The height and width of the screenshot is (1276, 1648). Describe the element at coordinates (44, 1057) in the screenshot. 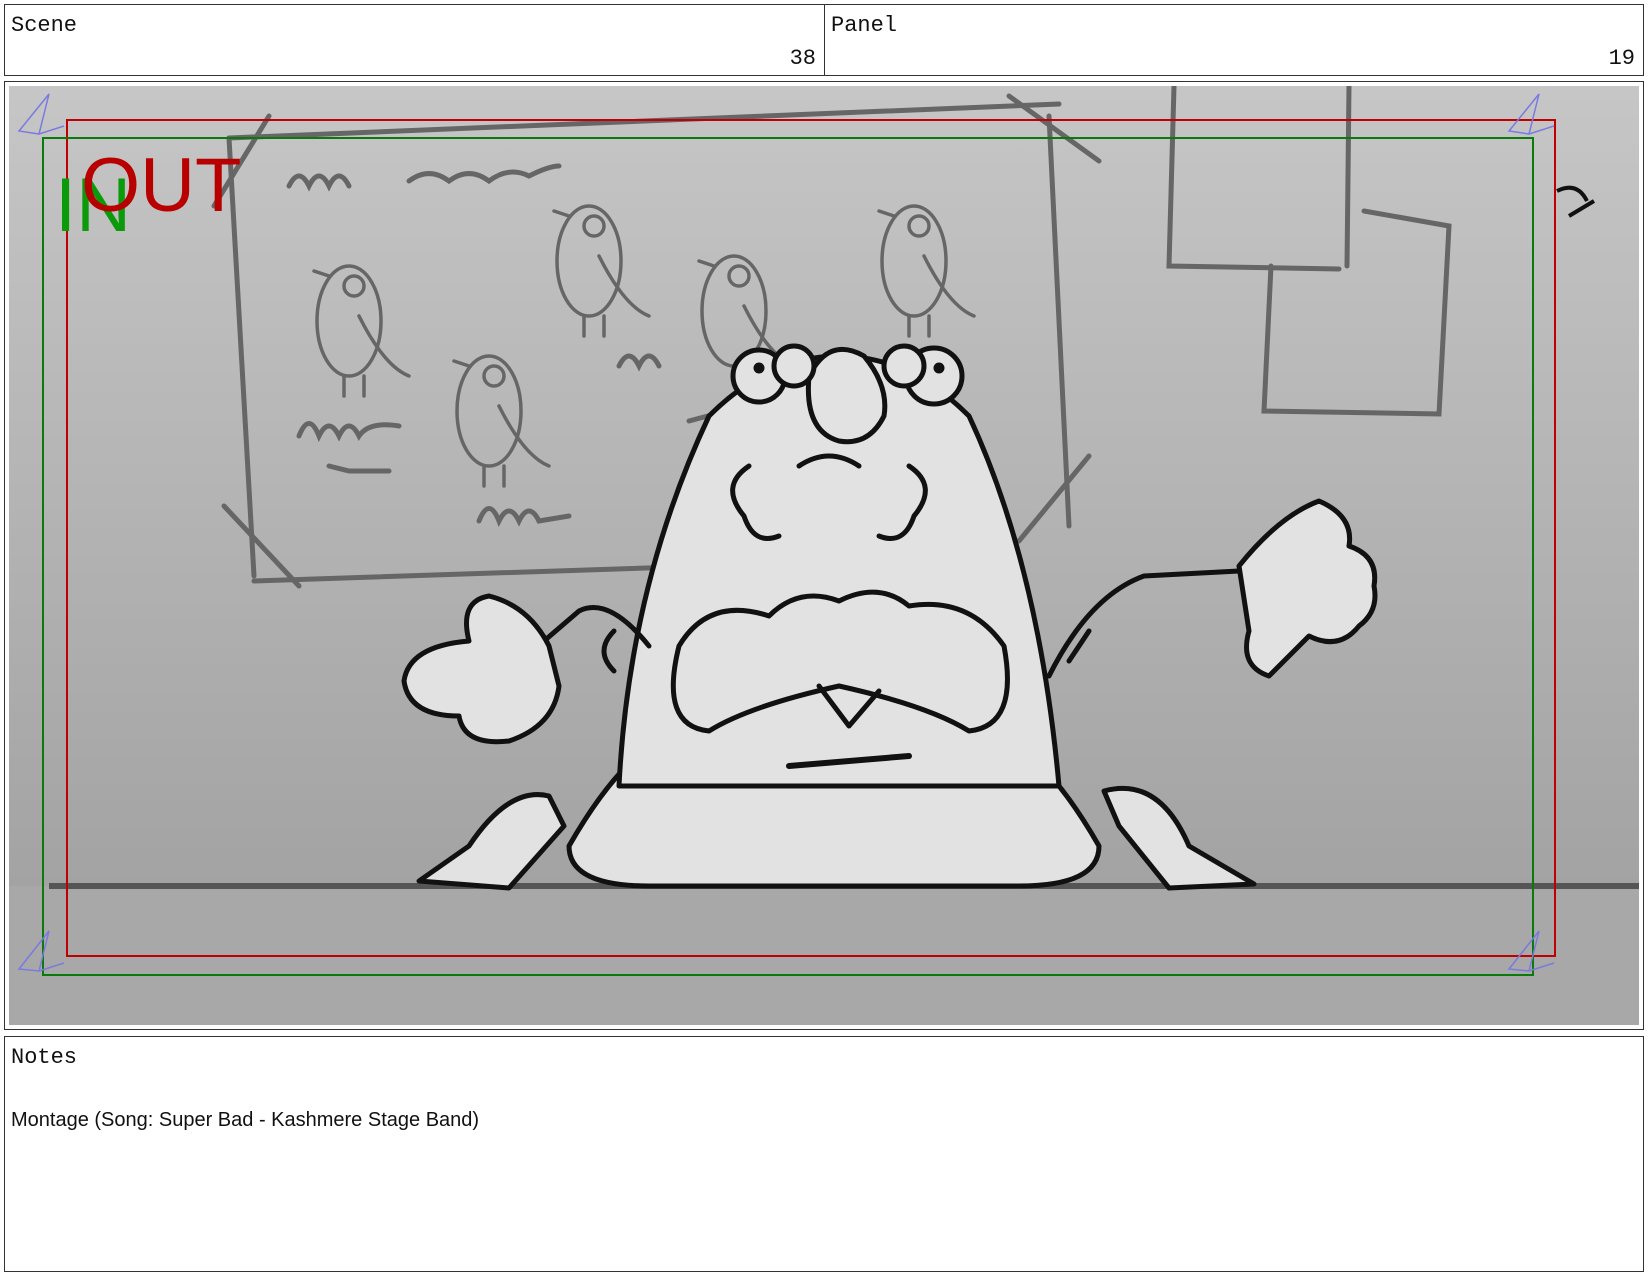

I see `notes-label: Notes` at that location.